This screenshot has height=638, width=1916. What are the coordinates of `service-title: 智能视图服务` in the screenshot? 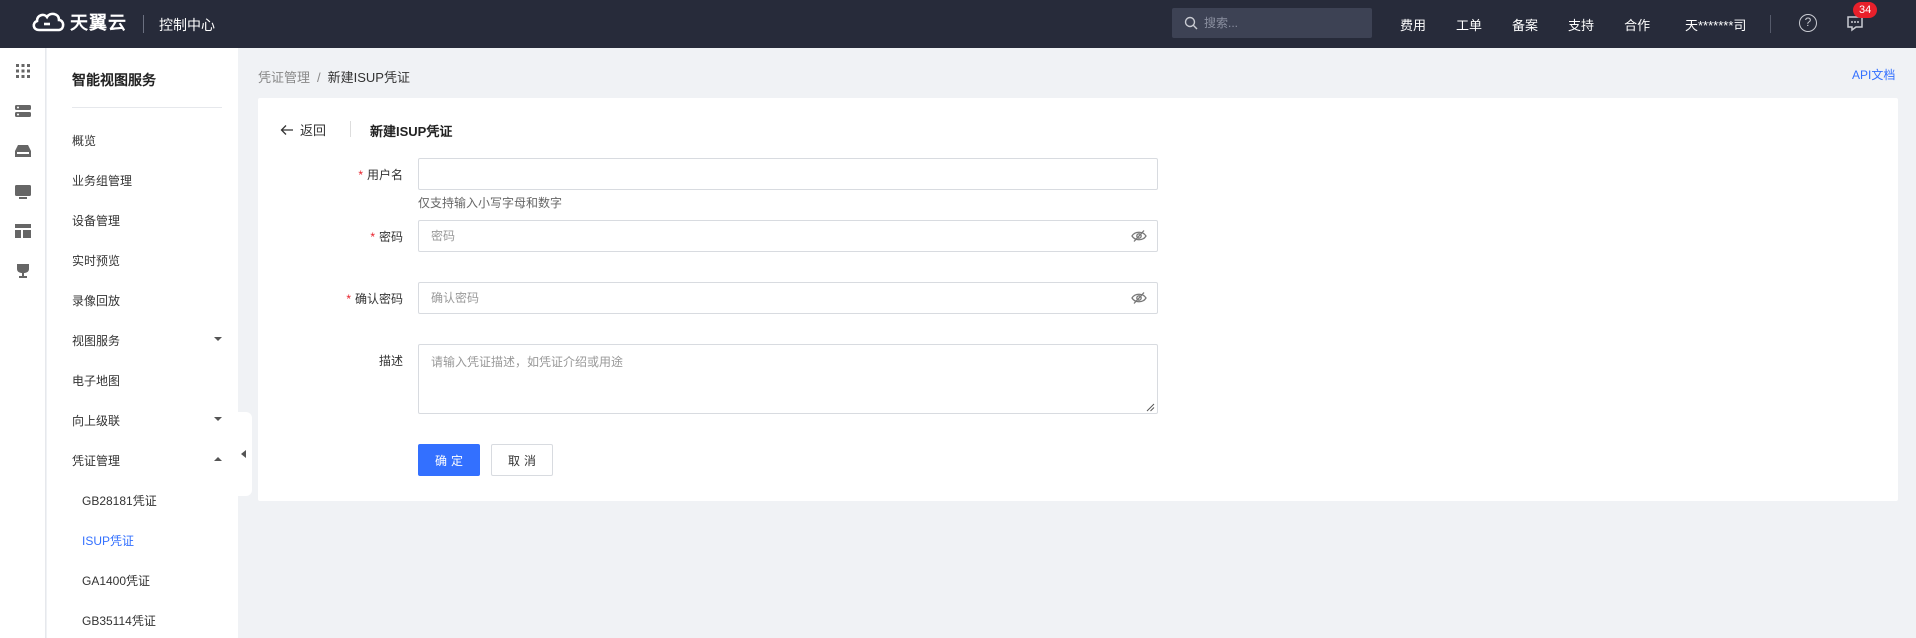 It's located at (114, 80).